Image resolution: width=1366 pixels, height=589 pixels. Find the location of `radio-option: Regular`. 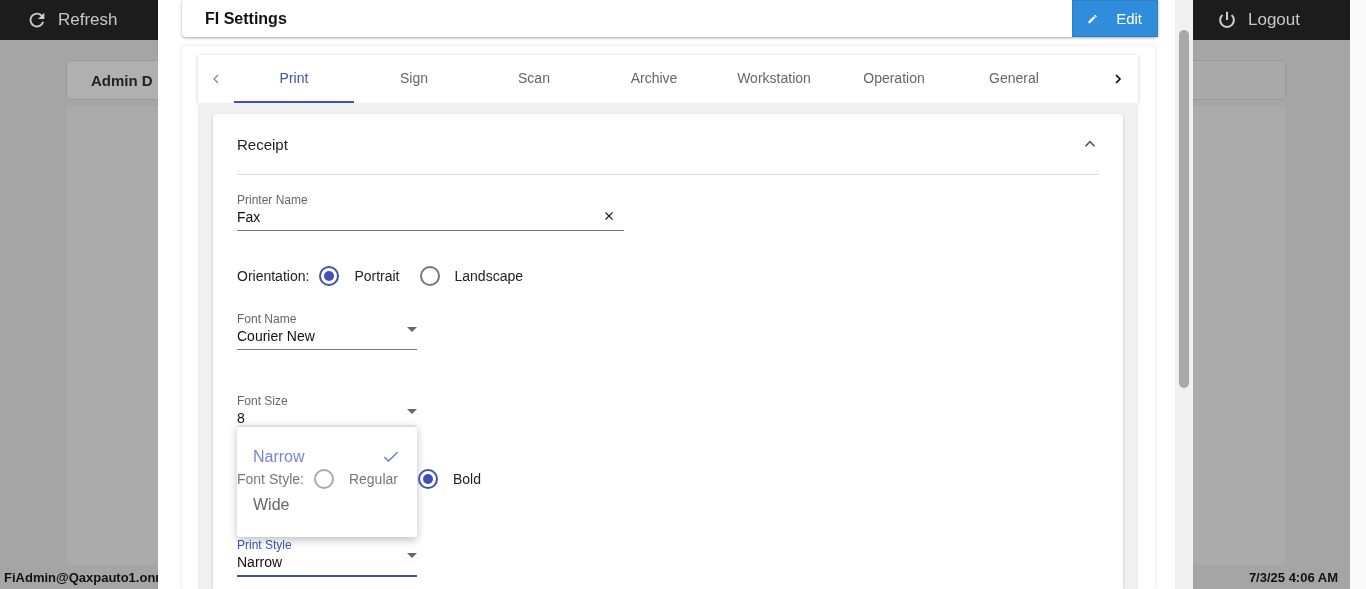

radio-option: Regular is located at coordinates (355, 479).